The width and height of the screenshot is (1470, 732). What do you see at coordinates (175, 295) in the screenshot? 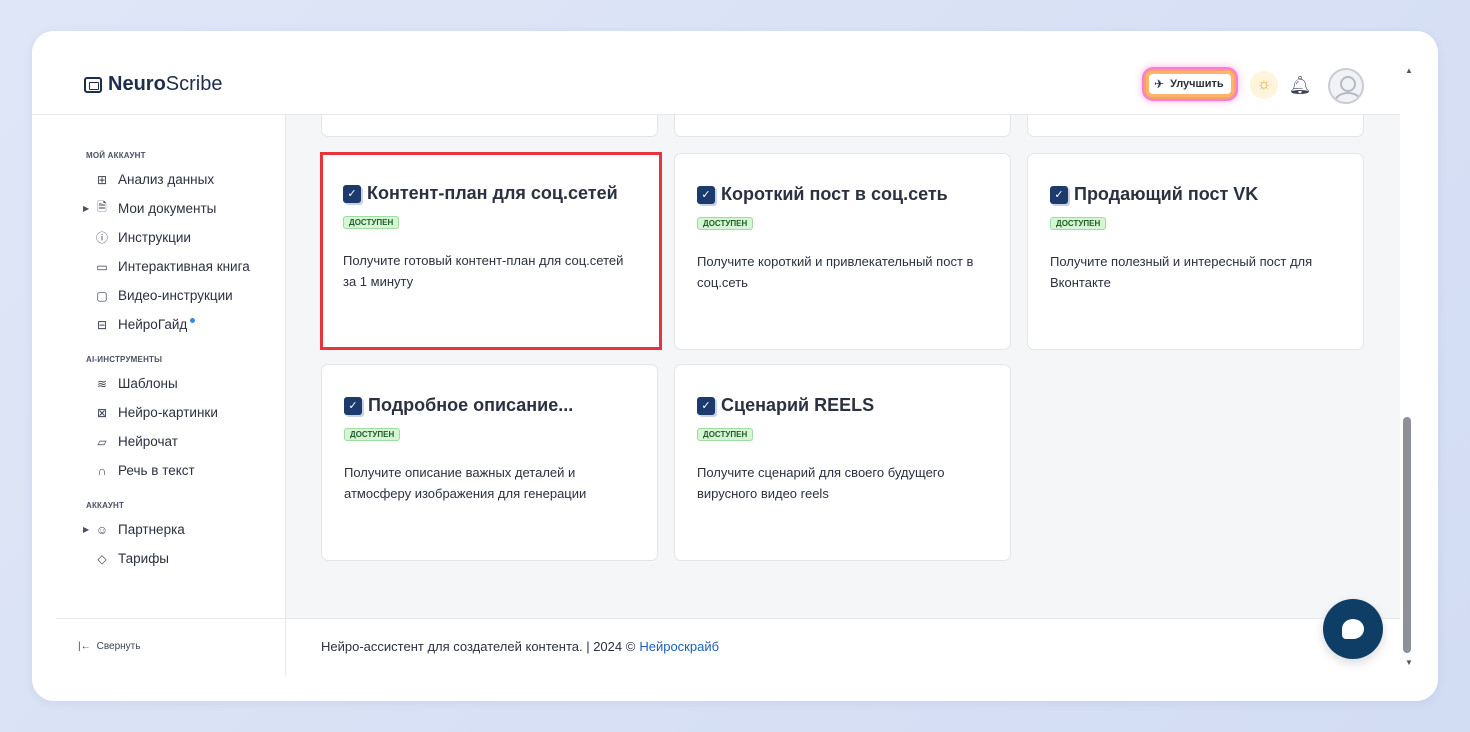
I see `sidebar-item-label: Видео-инструкции` at bounding box center [175, 295].